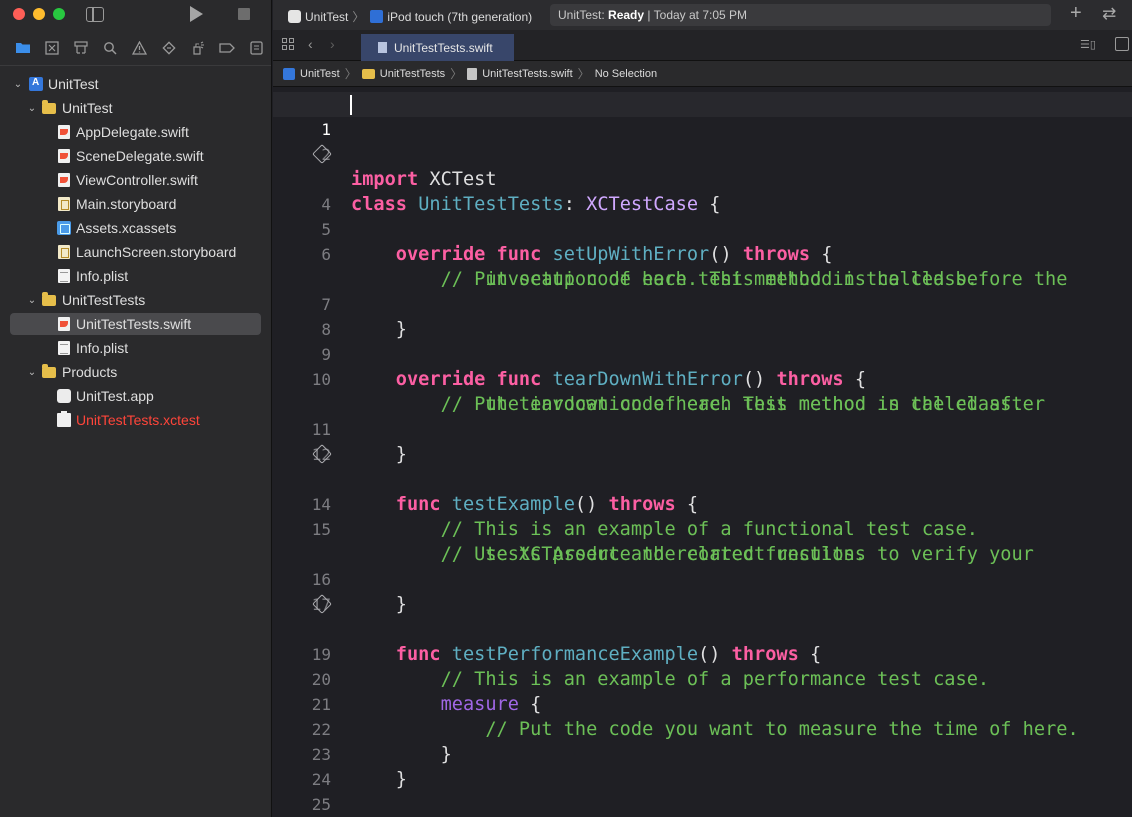 This screenshot has width=1132, height=817. I want to click on sidebar-toggle-icon, so click(95, 14).